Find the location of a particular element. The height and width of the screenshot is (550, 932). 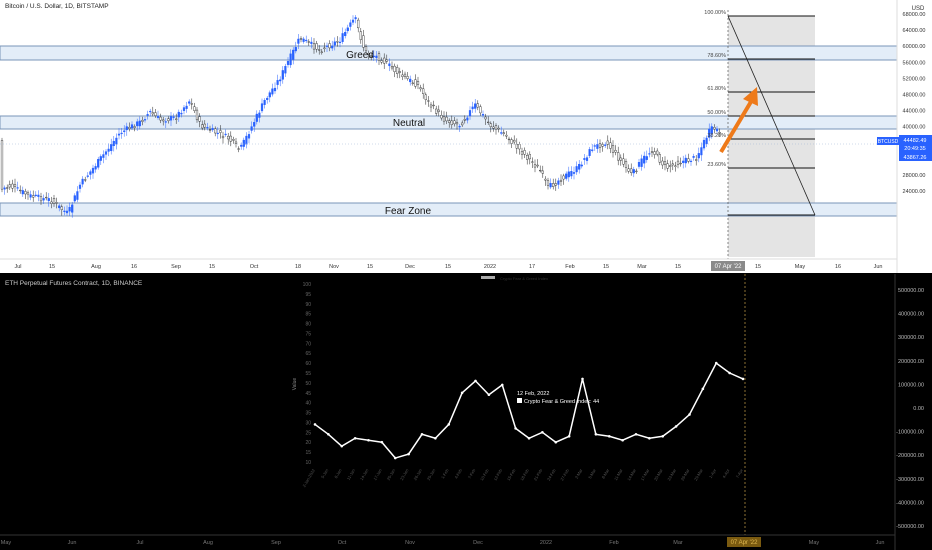

x-tick-label: 23-Jan is located at coordinates (404, 474).